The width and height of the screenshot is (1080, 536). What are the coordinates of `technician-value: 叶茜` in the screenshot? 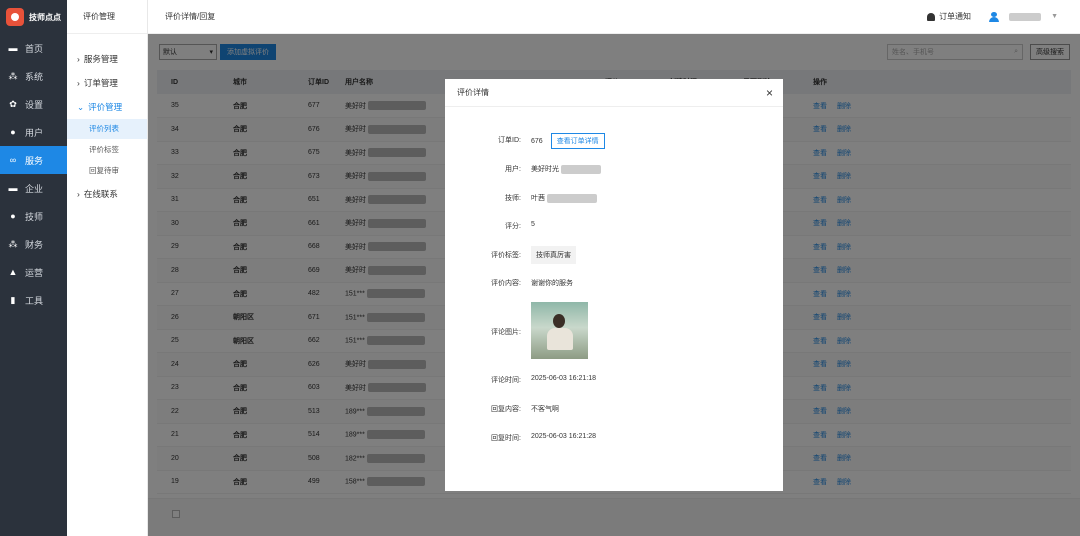 It's located at (538, 198).